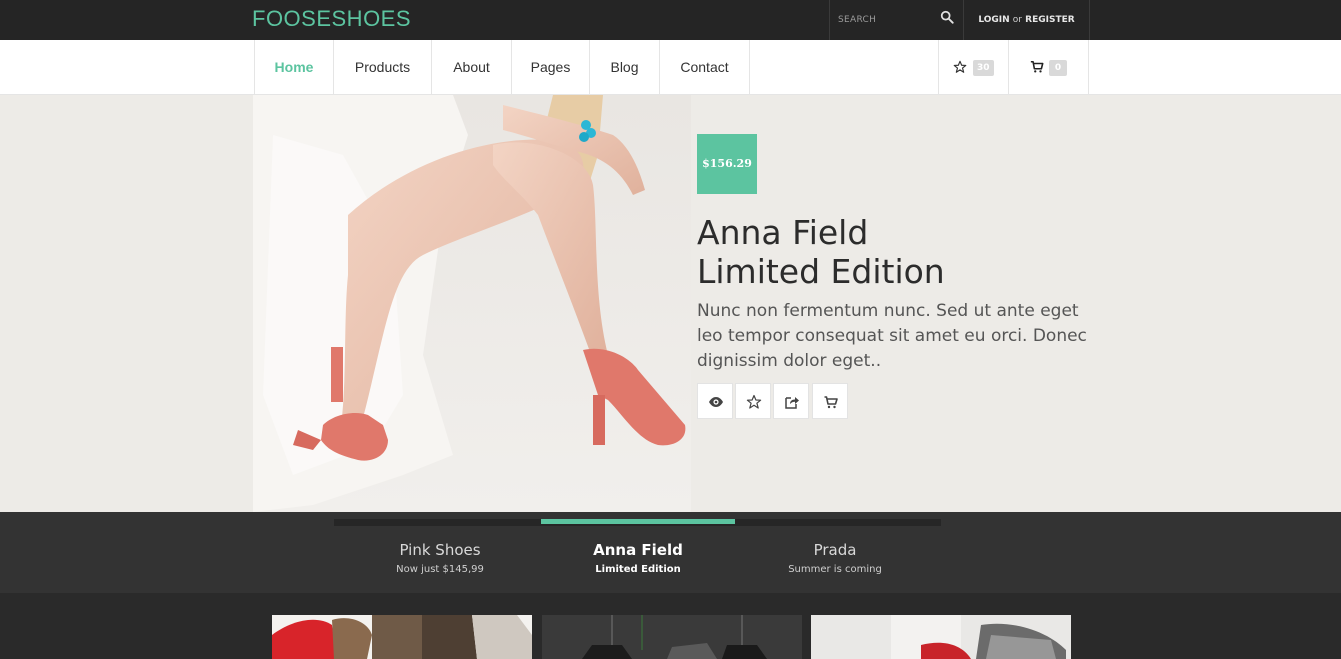  I want to click on share-icon, so click(792, 403).